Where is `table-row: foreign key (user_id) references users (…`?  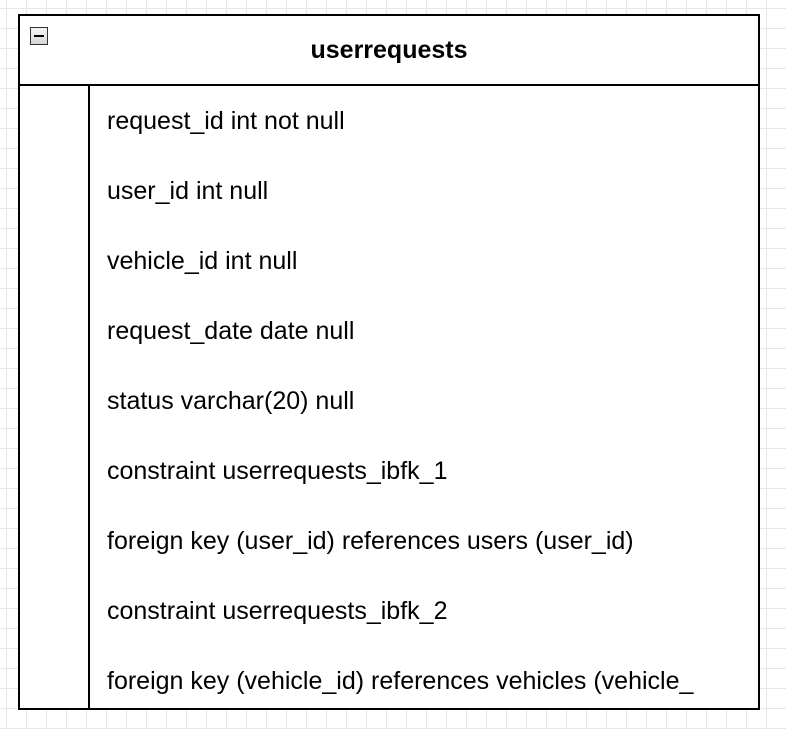 table-row: foreign key (user_id) references users (… is located at coordinates (432, 541).